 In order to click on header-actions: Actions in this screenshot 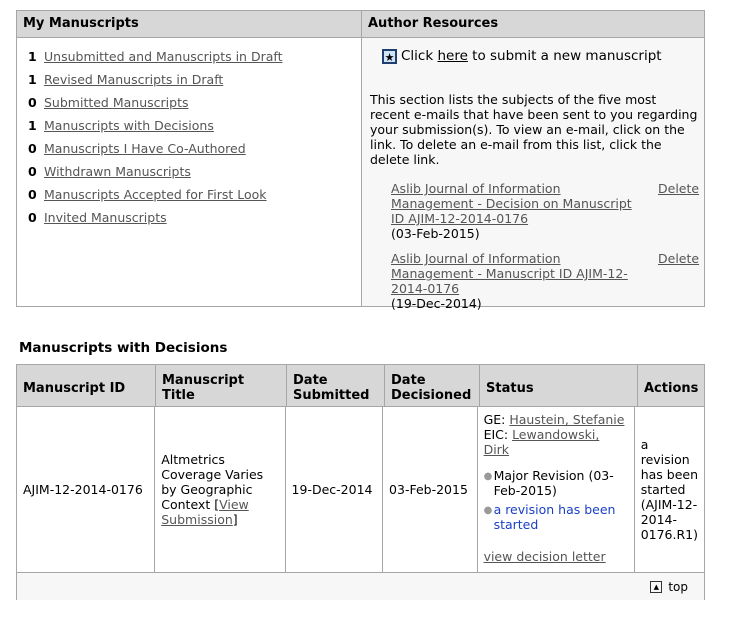, I will do `click(671, 388)`.